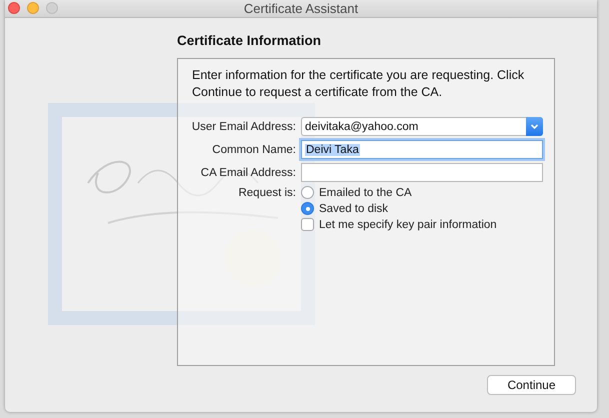 This screenshot has width=609, height=418. I want to click on caret-icon, so click(534, 126).